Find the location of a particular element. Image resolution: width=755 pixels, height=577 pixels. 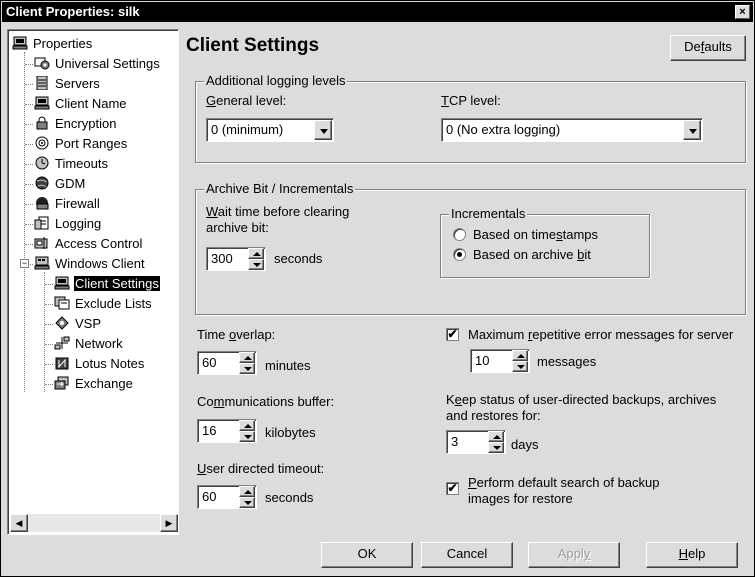

tree-item-lotus-notes: Lotus Notes is located at coordinates (99, 364).